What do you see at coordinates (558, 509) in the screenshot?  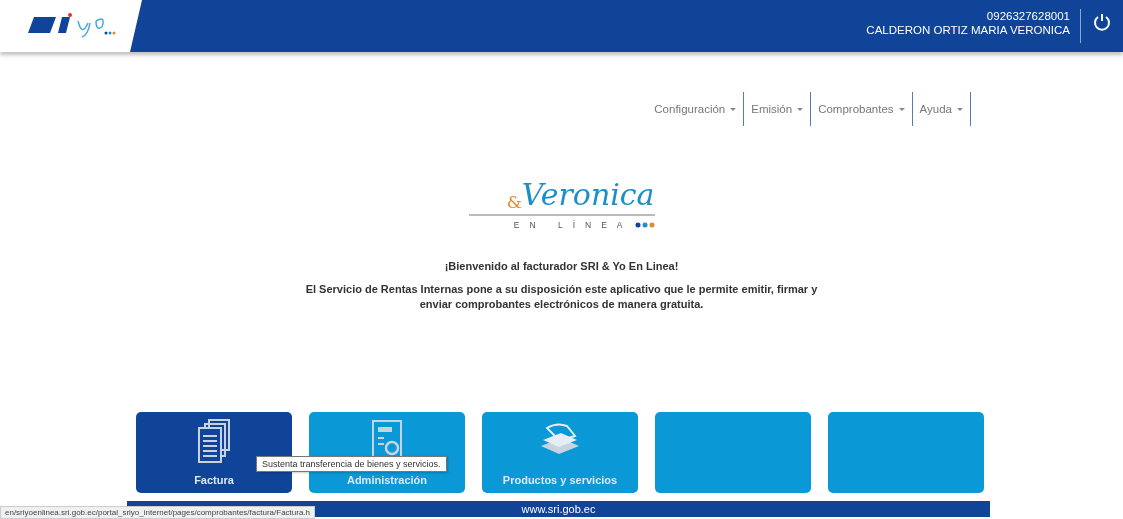 I see `footer-link: www.sri.gob.ec` at bounding box center [558, 509].